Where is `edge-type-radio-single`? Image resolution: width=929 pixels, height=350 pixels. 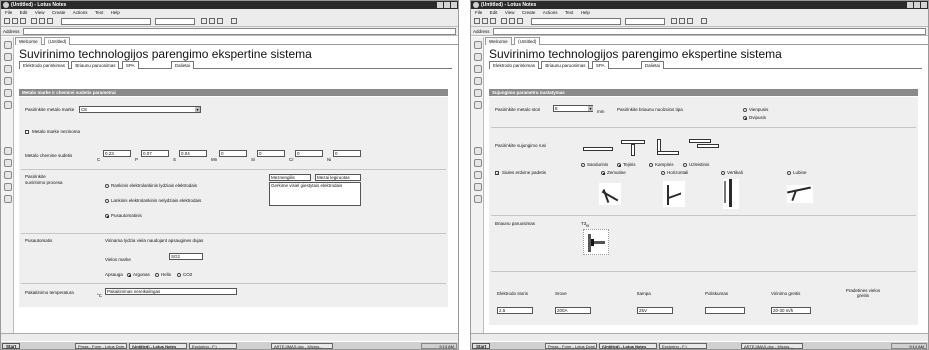 edge-type-radio-single is located at coordinates (745, 110).